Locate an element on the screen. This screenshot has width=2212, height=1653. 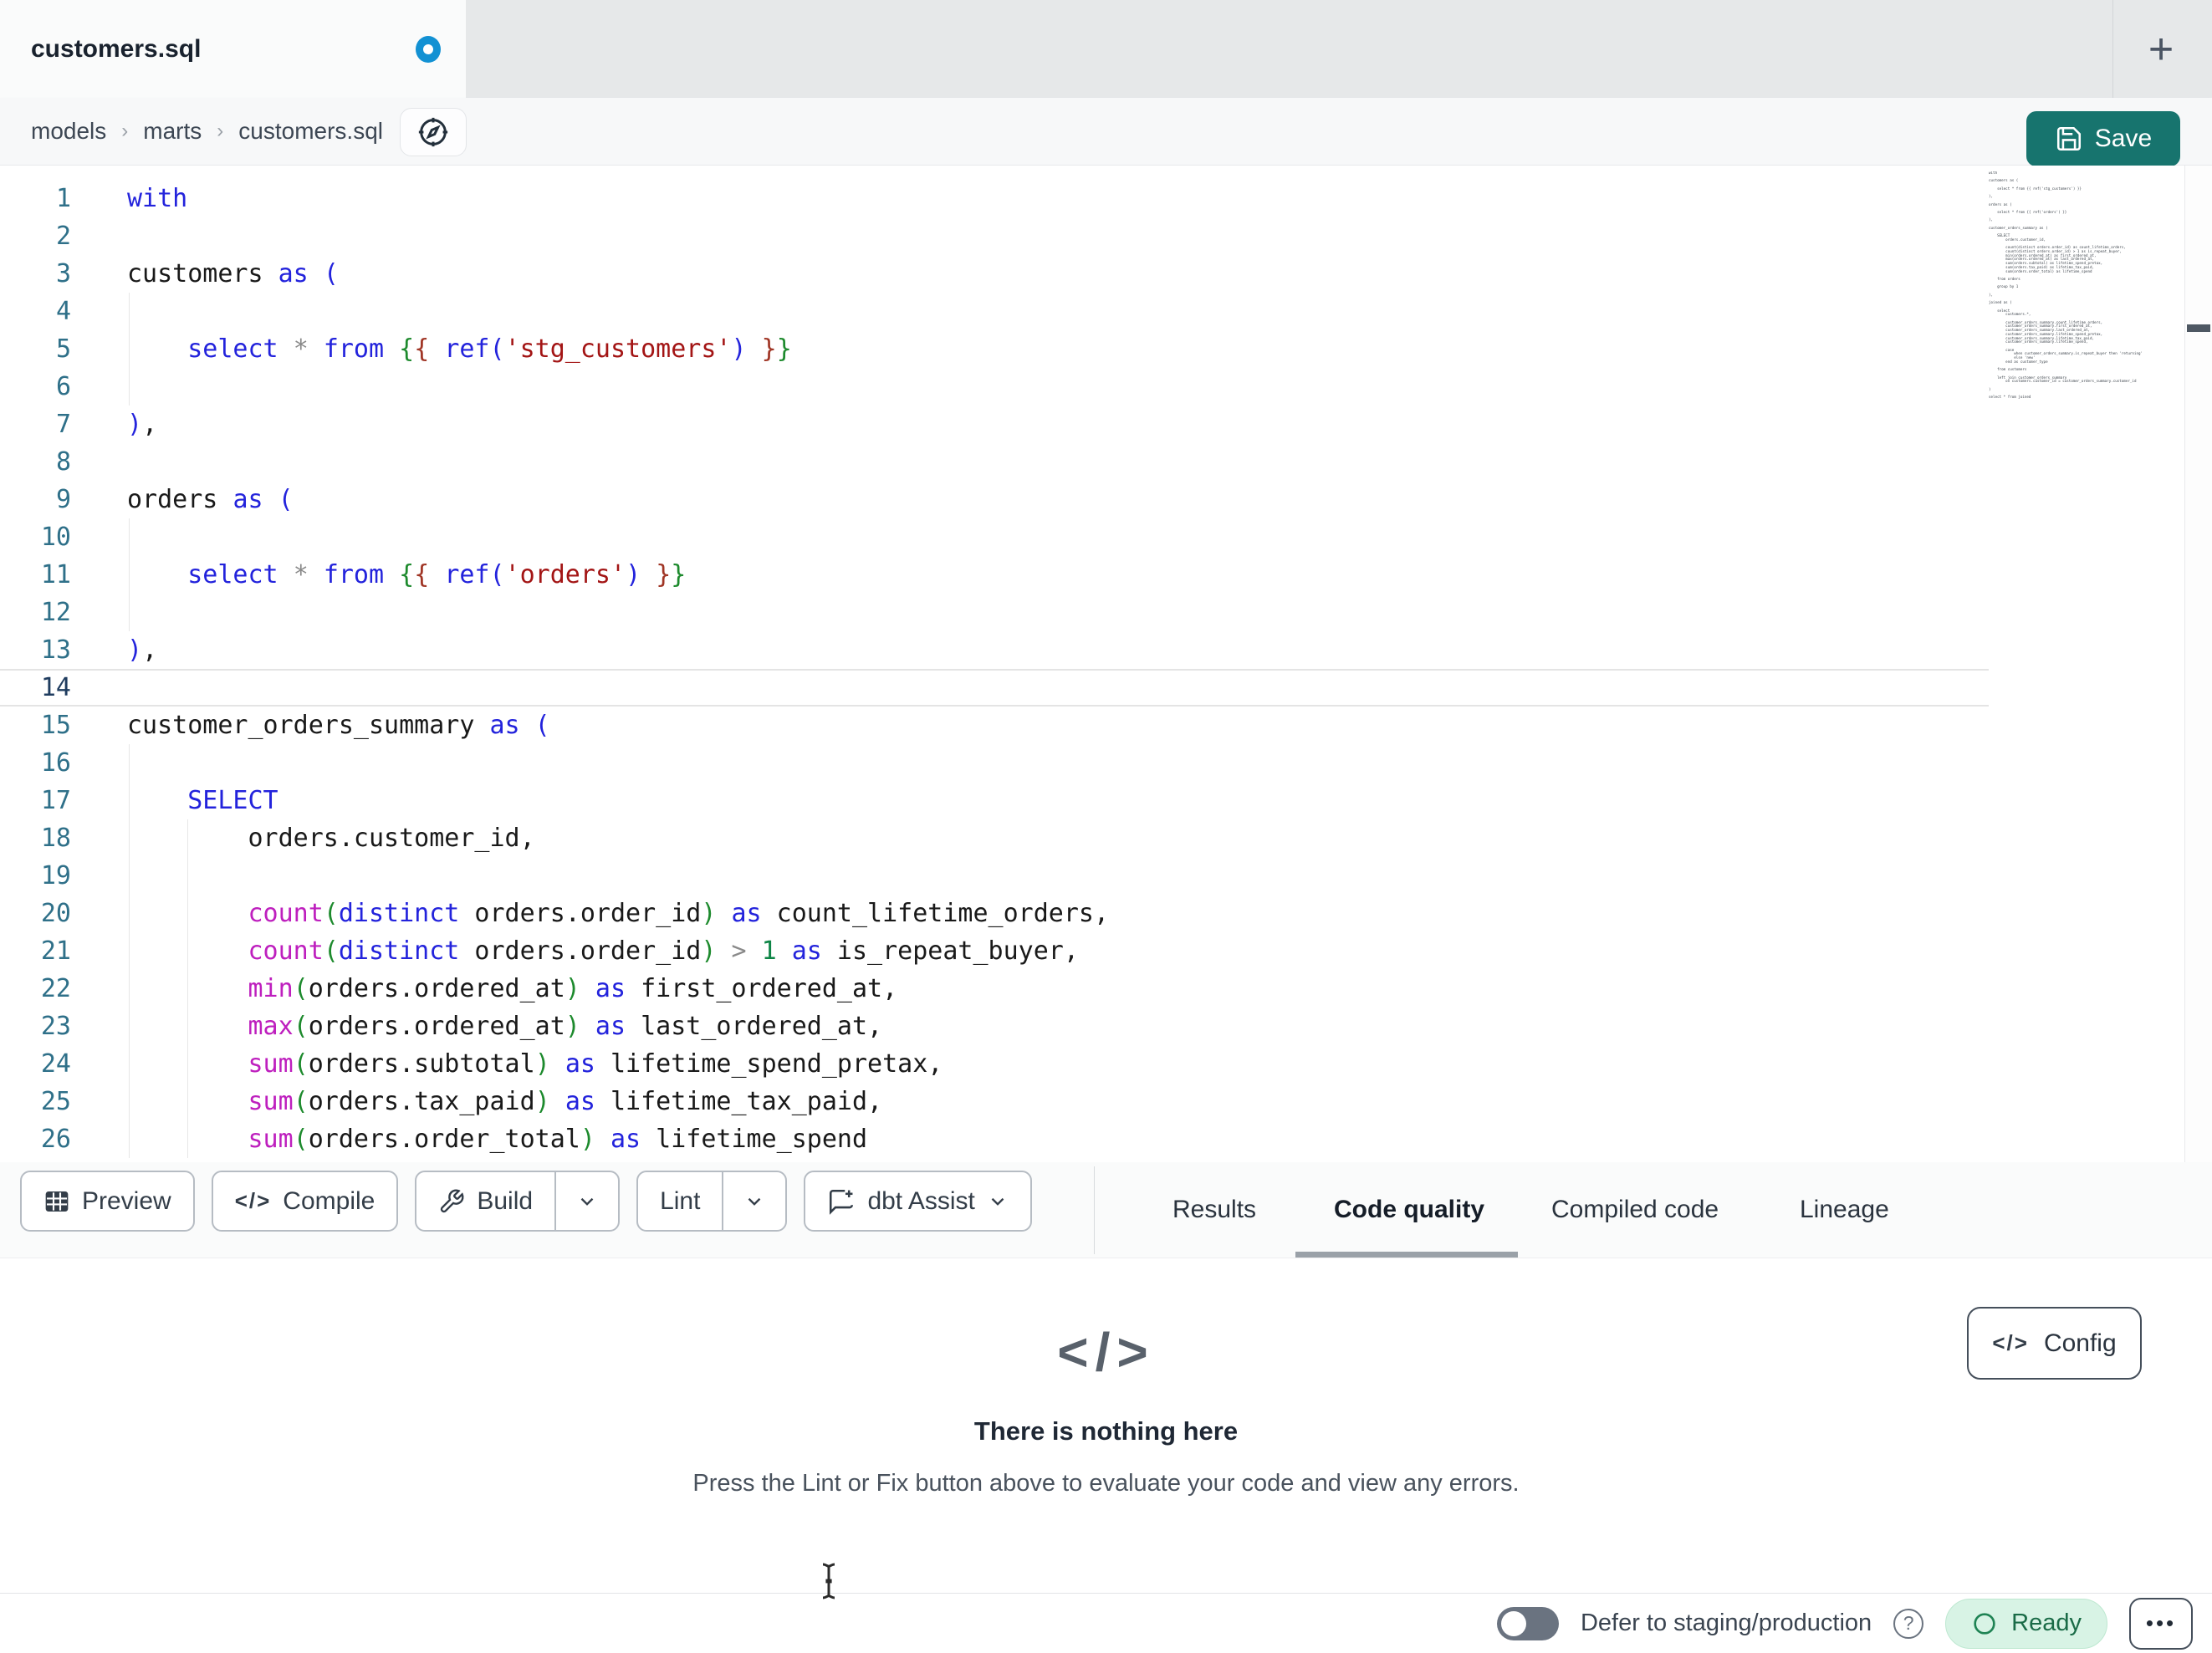
dbt-assist-button: dbt Assist is located at coordinates (918, 1201).